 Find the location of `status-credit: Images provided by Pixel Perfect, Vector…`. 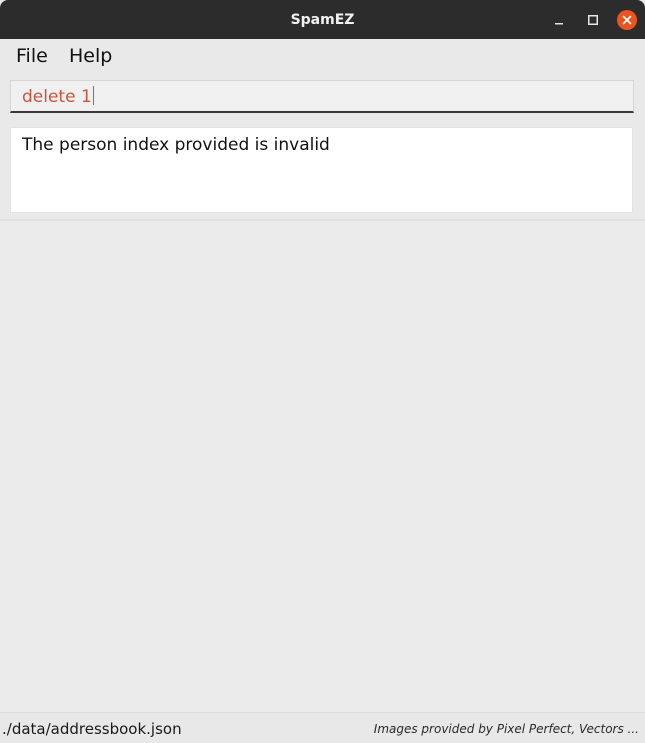

status-credit: Images provided by Pixel Perfect, Vector… is located at coordinates (506, 729).